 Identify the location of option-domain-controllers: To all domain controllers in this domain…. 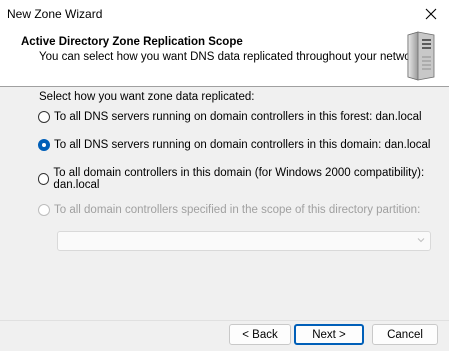
(243, 179).